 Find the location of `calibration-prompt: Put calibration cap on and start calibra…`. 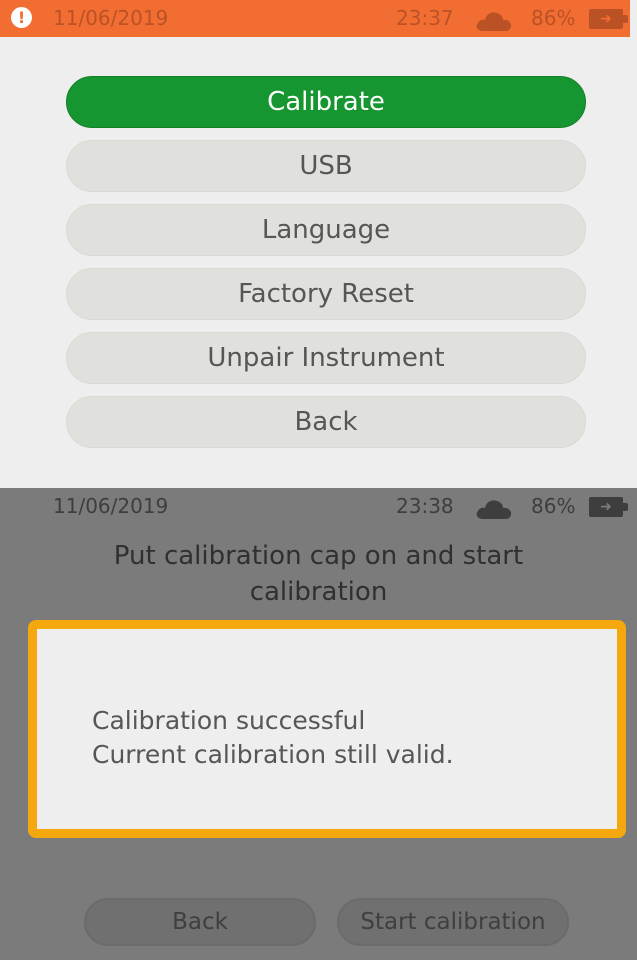

calibration-prompt: Put calibration cap on and start calibra… is located at coordinates (318, 574).